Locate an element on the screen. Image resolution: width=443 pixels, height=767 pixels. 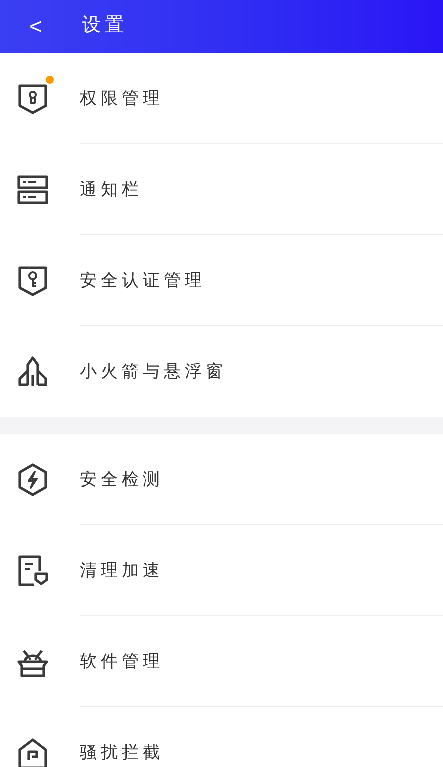
item-label: 小火箭与悬浮窗 is located at coordinates (153, 371).